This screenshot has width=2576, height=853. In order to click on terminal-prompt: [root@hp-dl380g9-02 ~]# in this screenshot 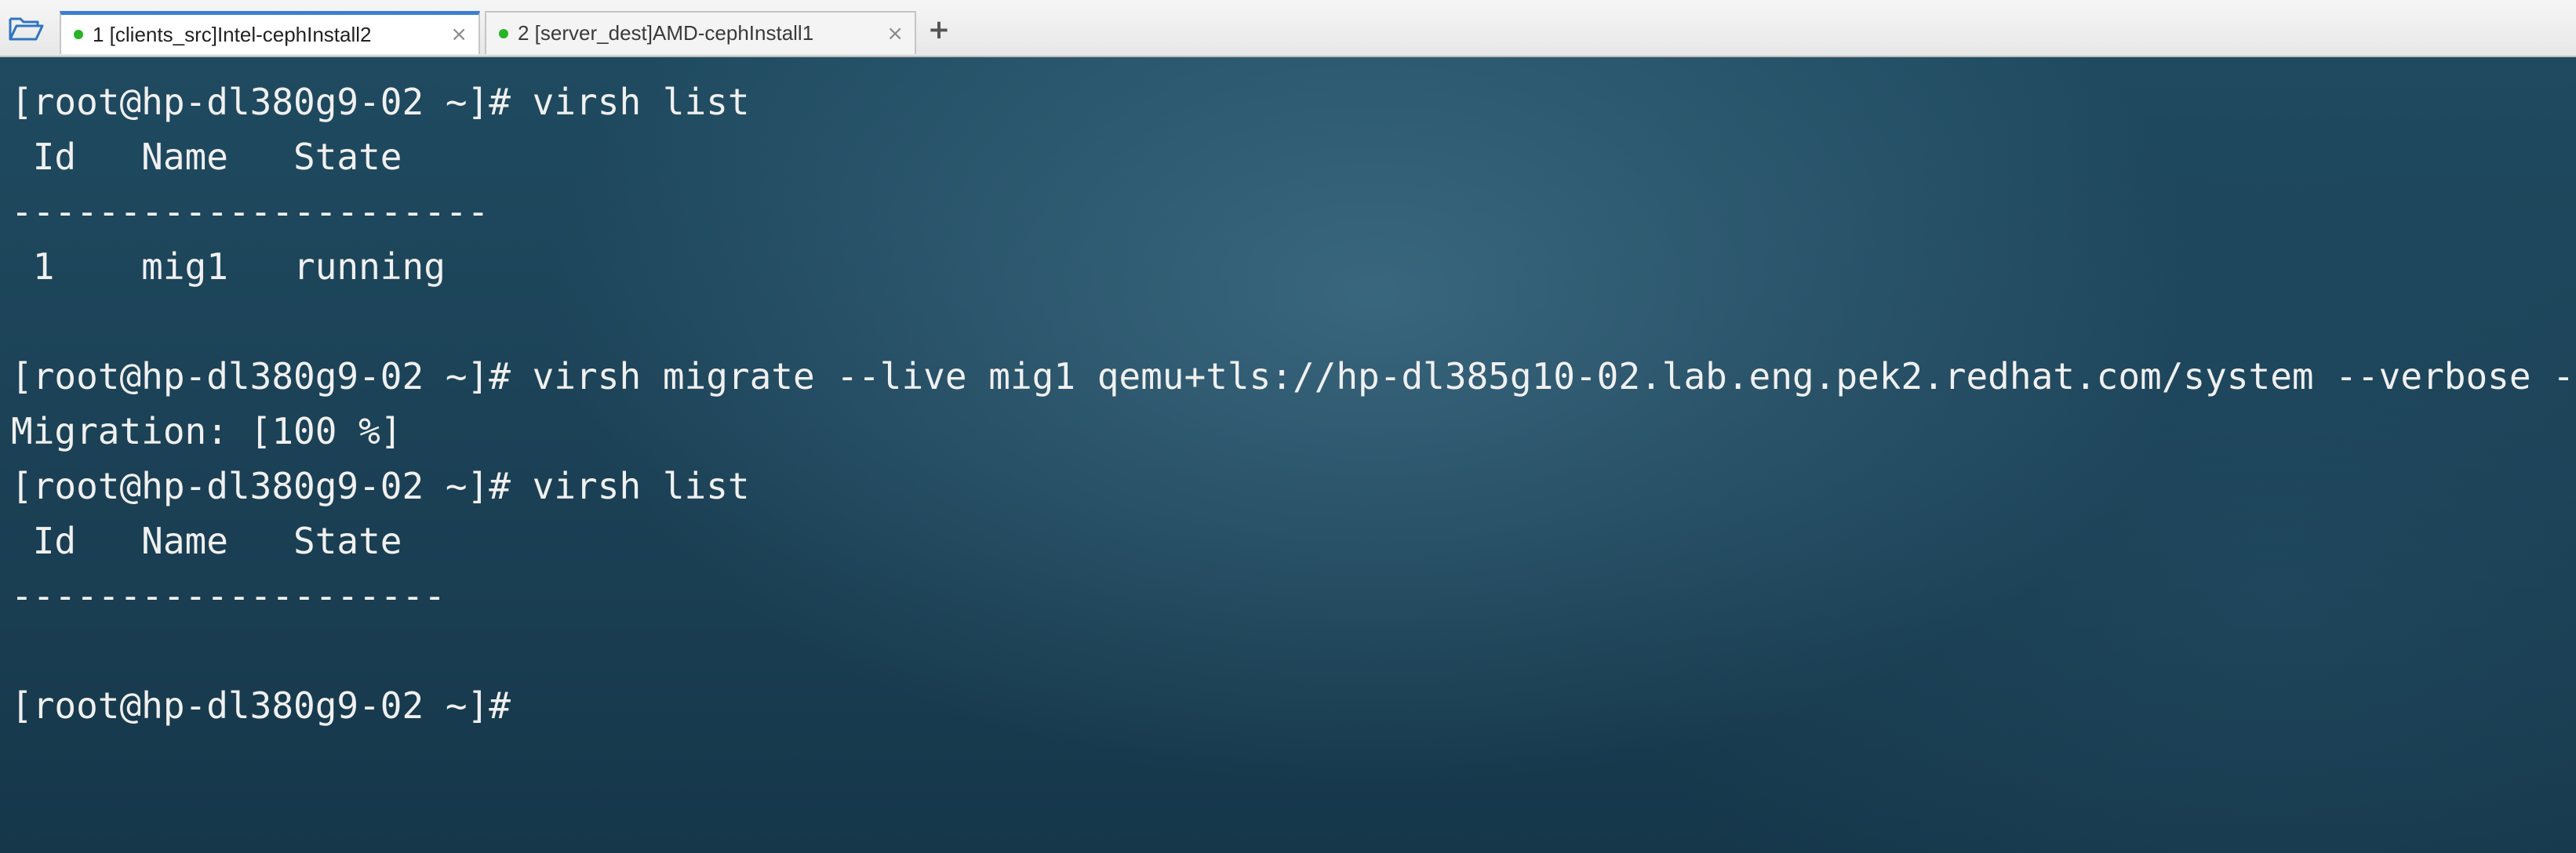, I will do `click(1293, 706)`.